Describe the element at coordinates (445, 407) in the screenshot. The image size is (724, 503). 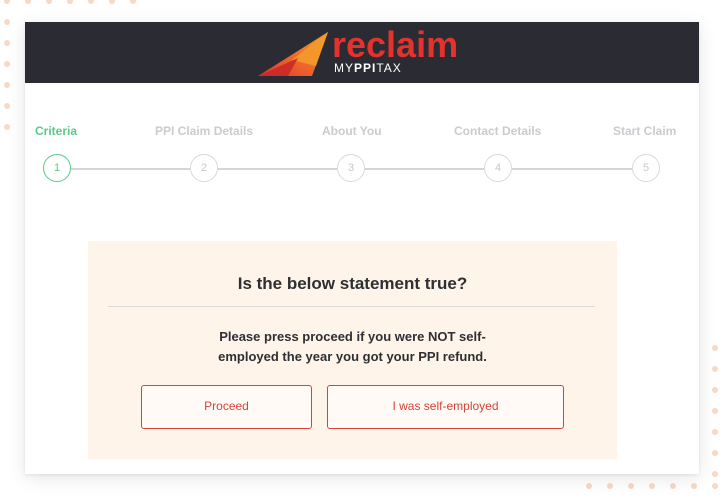
I see `self-employed-button: I was self-employed` at that location.